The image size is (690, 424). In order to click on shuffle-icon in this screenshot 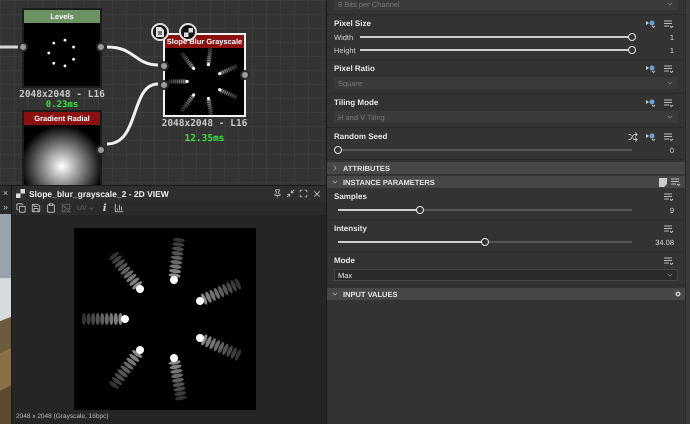, I will do `click(633, 137)`.